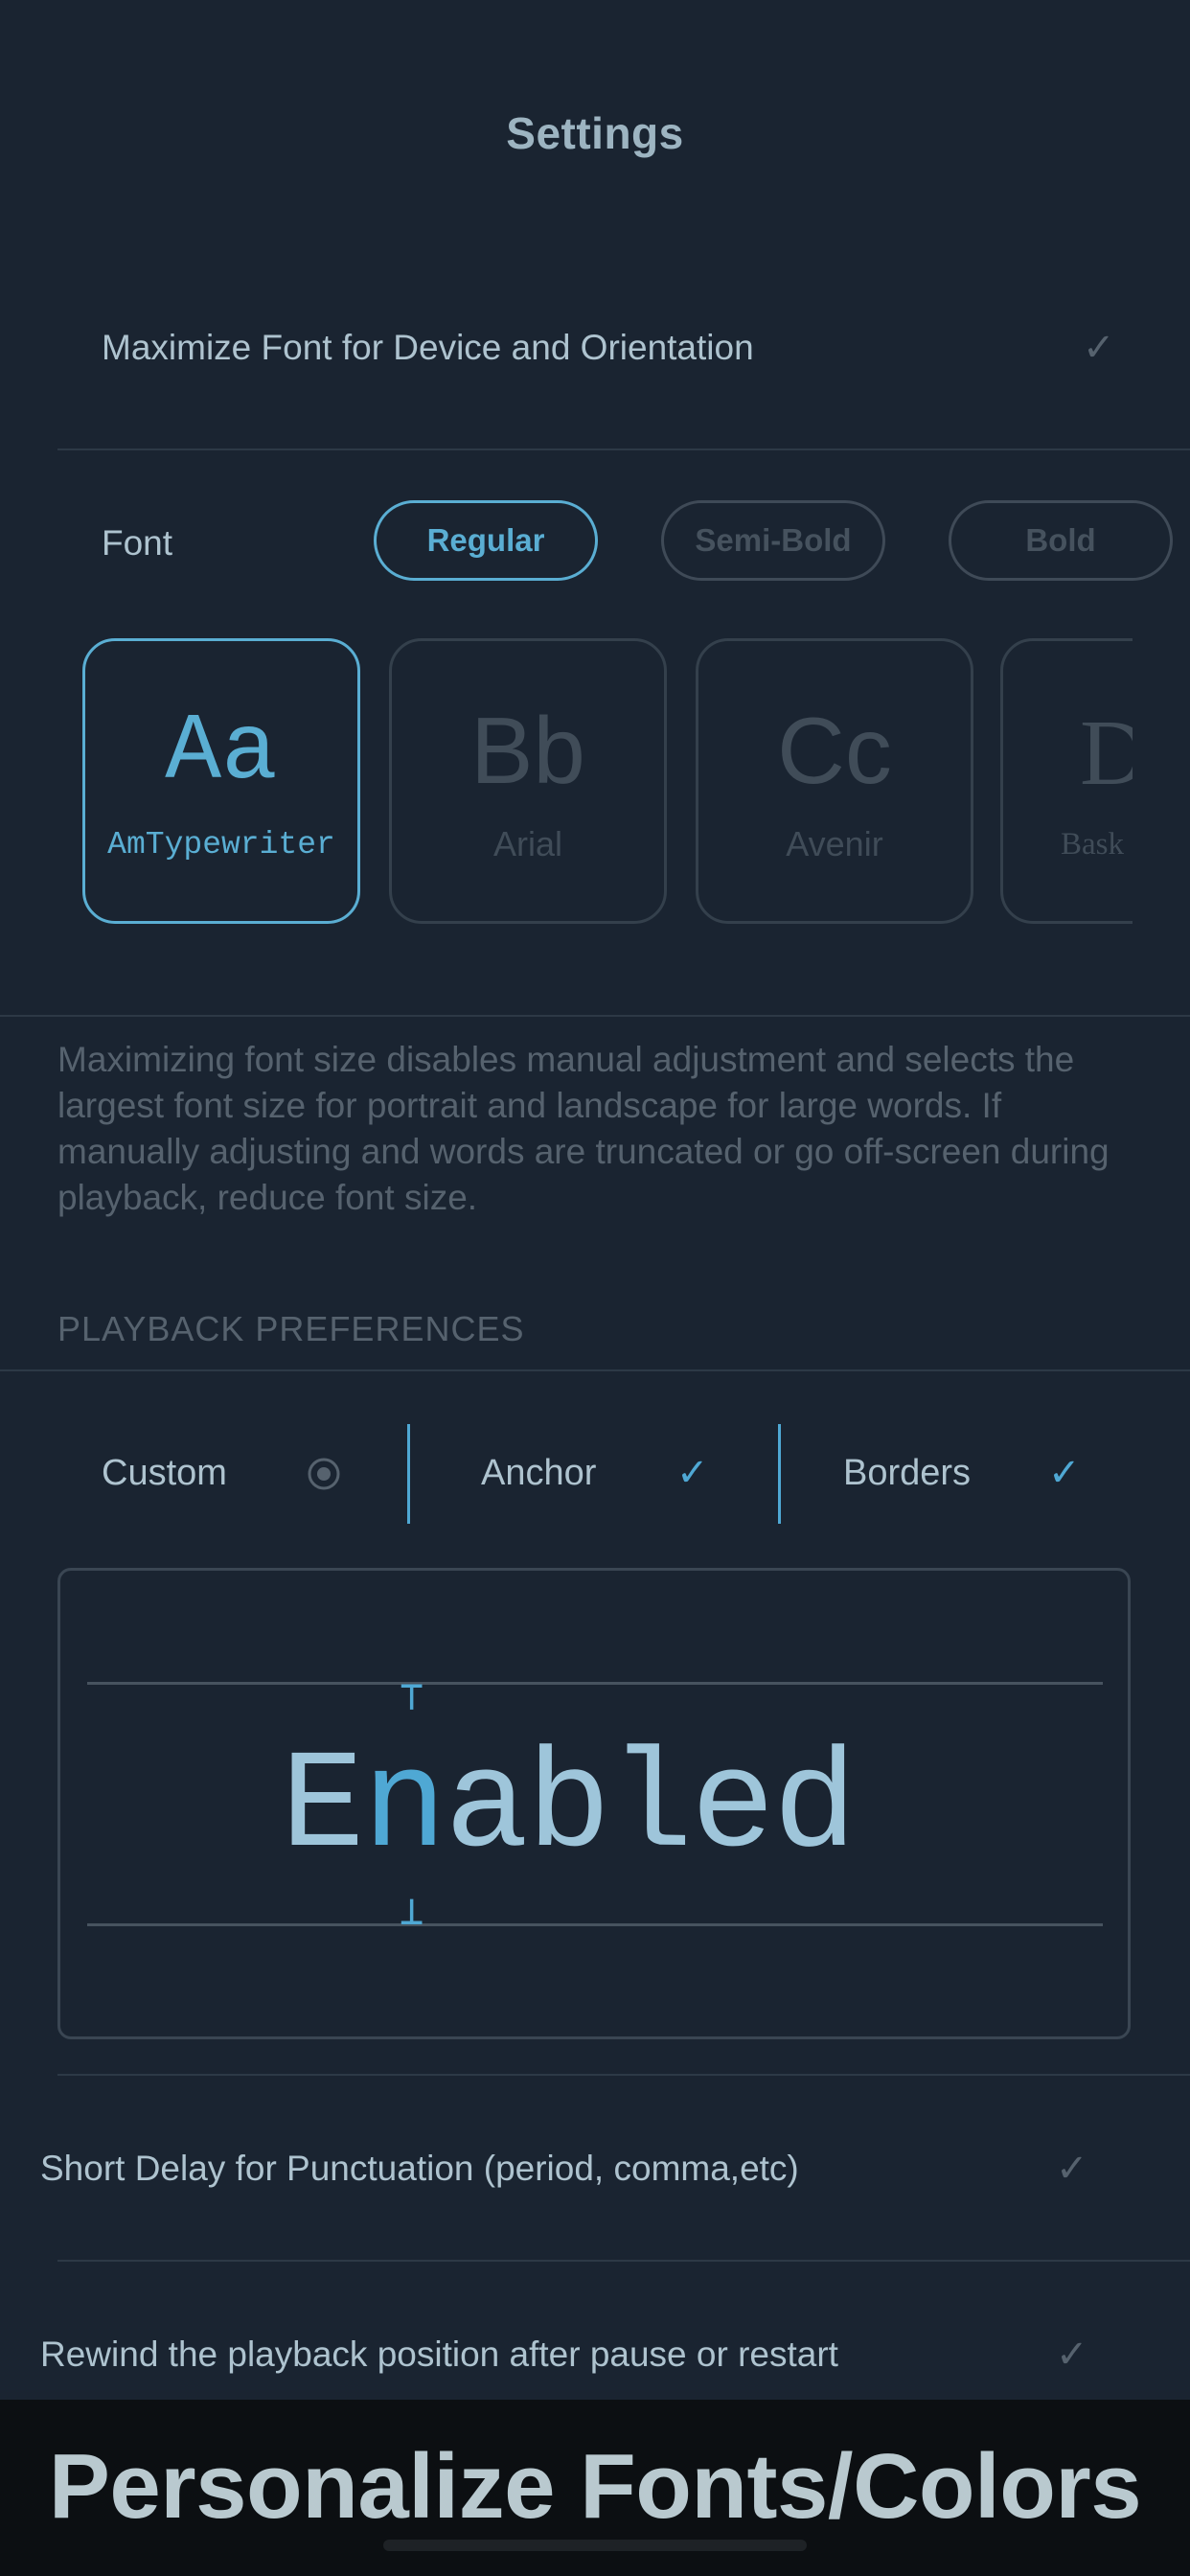  What do you see at coordinates (835, 750) in the screenshot?
I see `font-sample: Cc` at bounding box center [835, 750].